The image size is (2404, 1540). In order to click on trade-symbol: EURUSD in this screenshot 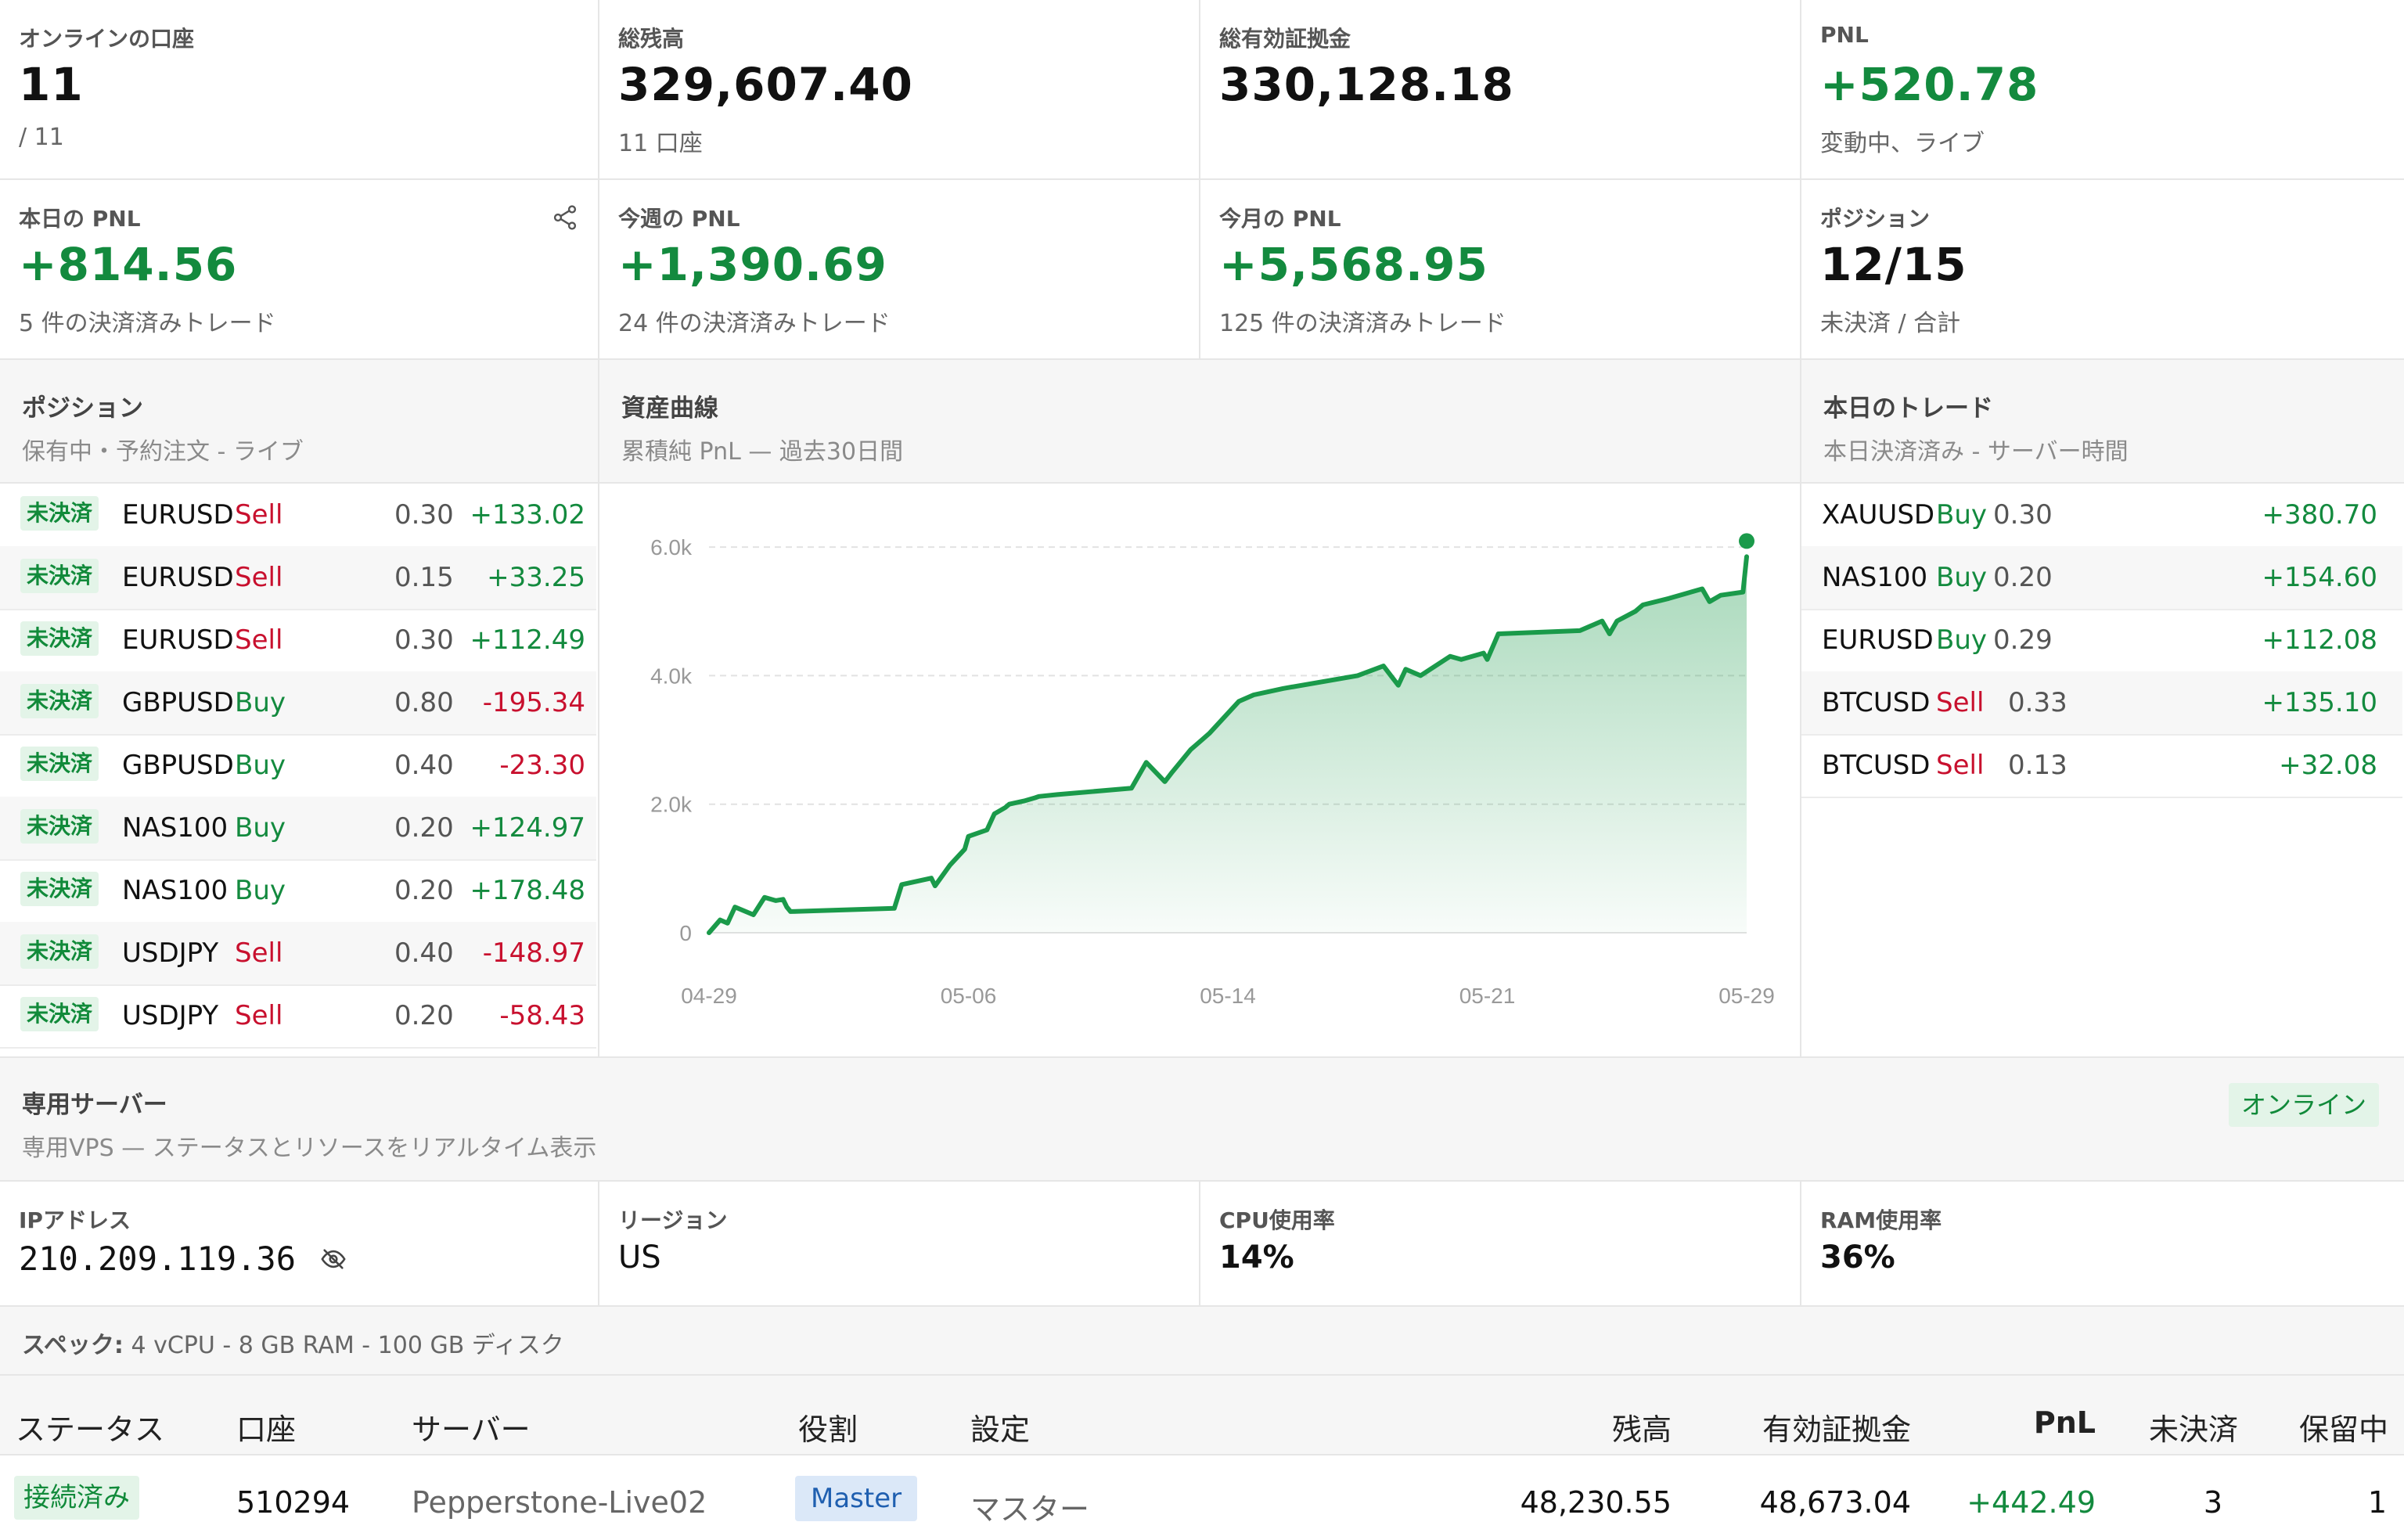, I will do `click(1878, 640)`.